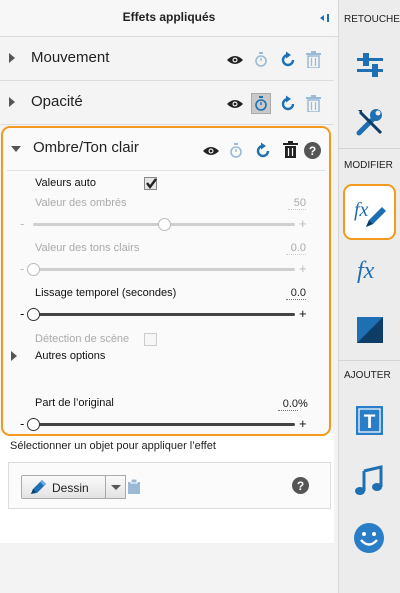 This screenshot has height=593, width=400. I want to click on ajouter-heading: AJOUTER, so click(367, 375).